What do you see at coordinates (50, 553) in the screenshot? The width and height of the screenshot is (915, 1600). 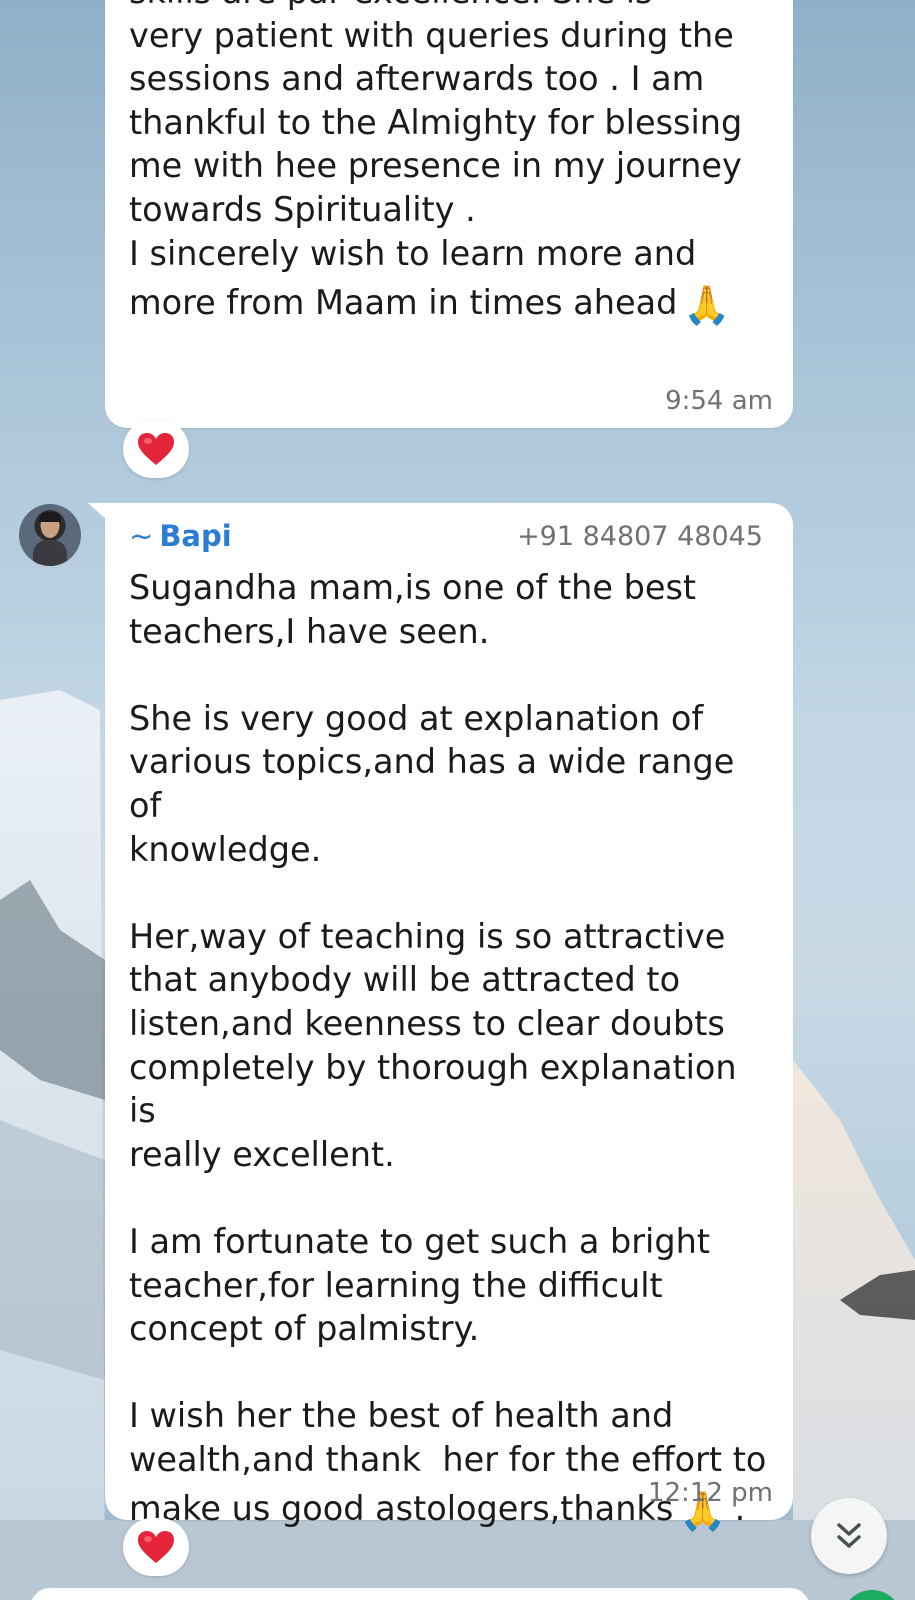 I see `avatar-body-shape` at bounding box center [50, 553].